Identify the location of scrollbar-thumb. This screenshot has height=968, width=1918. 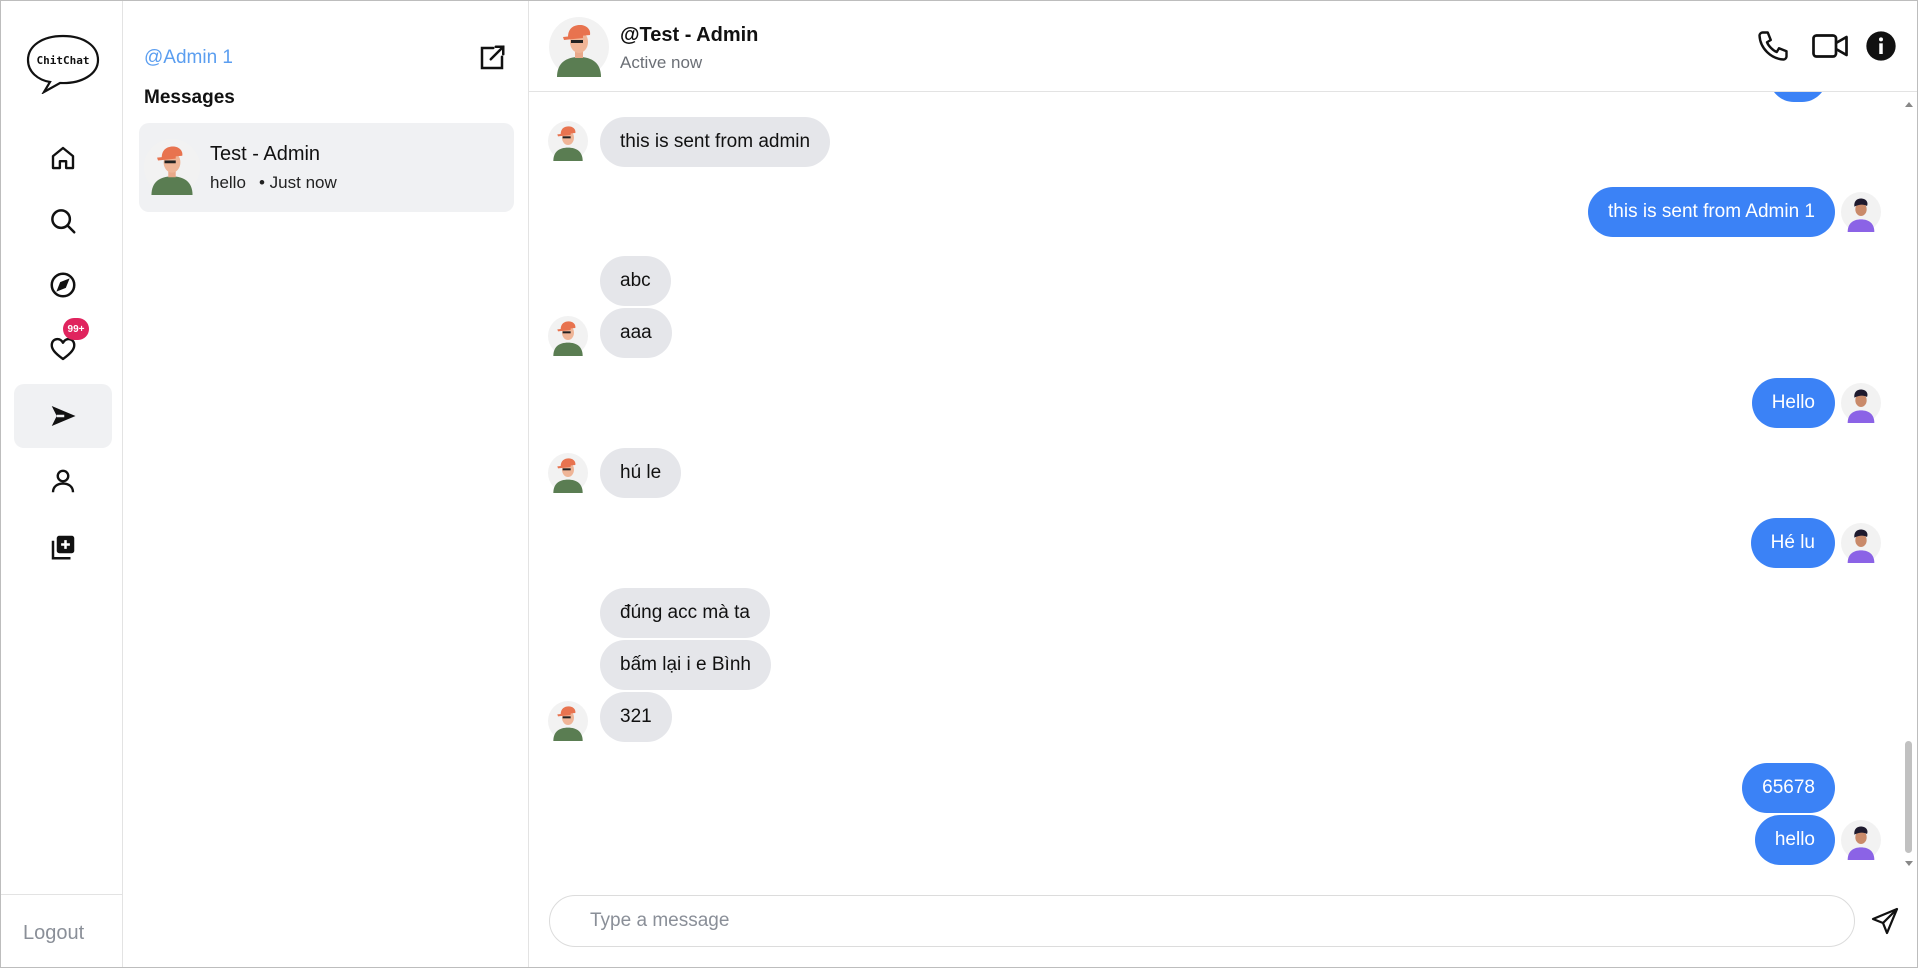
(1908, 797).